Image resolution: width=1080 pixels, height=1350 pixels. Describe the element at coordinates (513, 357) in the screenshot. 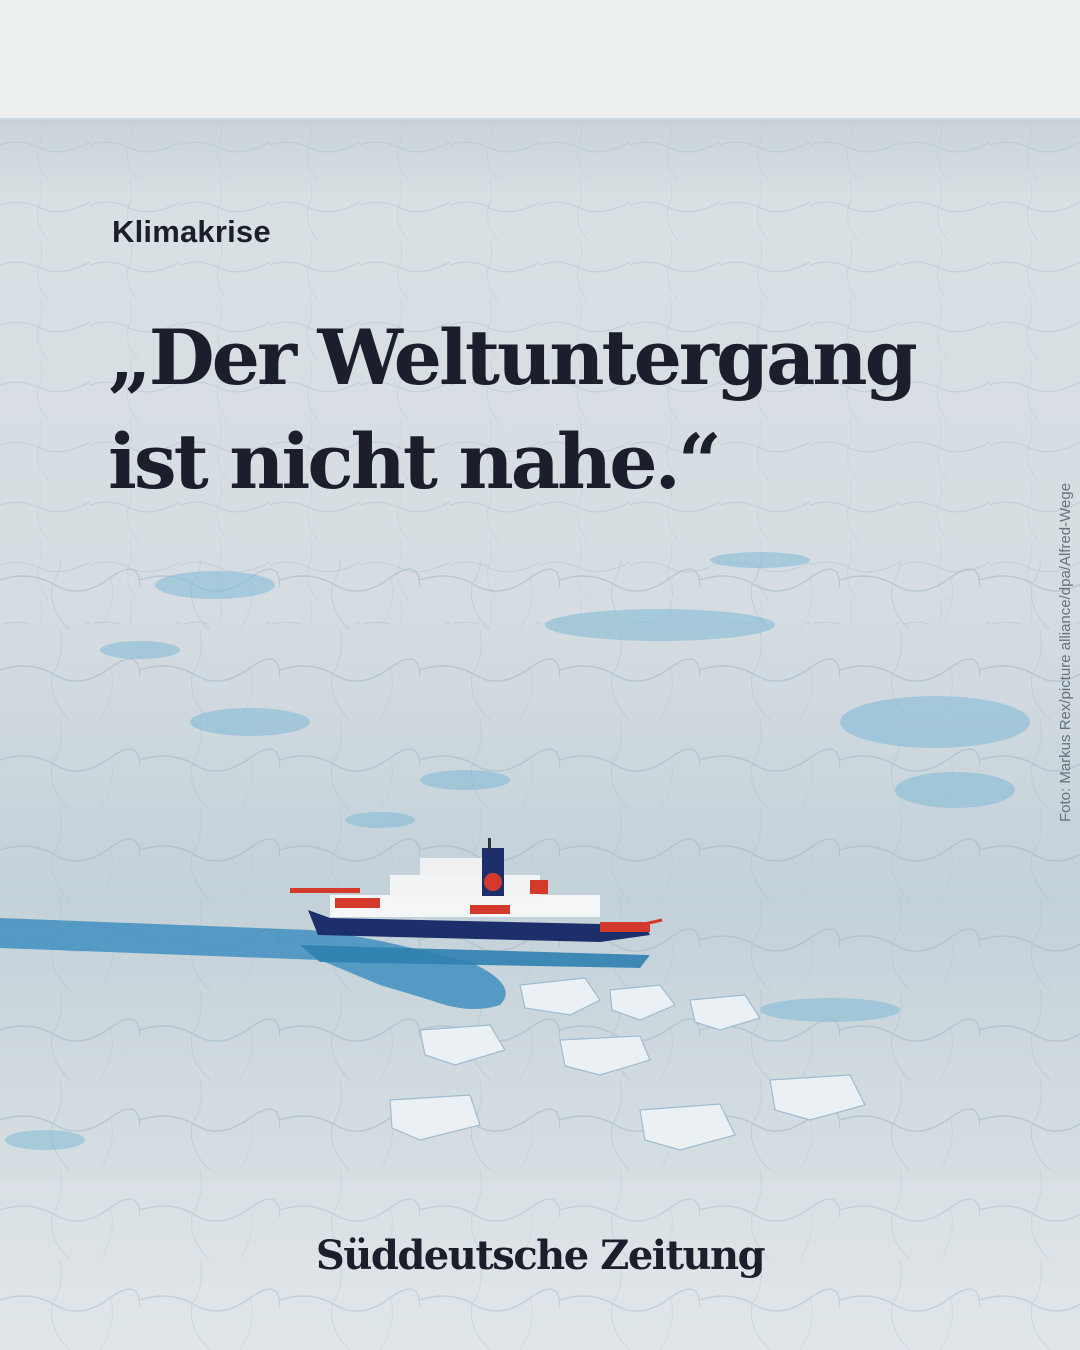

I see `headline-line-1: „Der Weltuntergang` at that location.